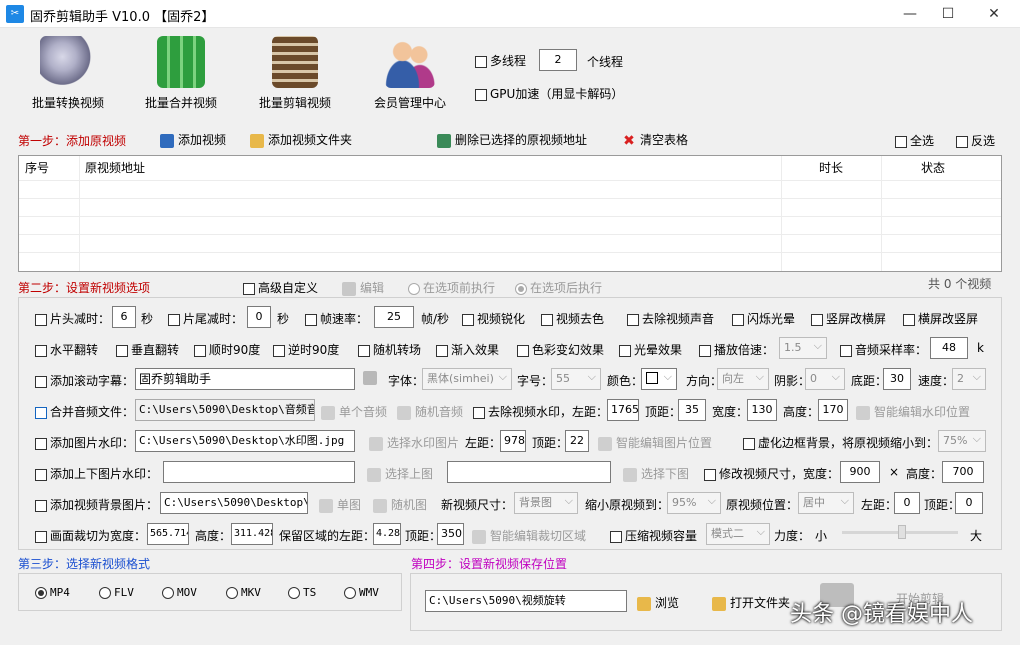 Image resolution: width=1020 pixels, height=645 pixels. Describe the element at coordinates (969, 503) in the screenshot. I see `bg-top-input: 0` at that location.